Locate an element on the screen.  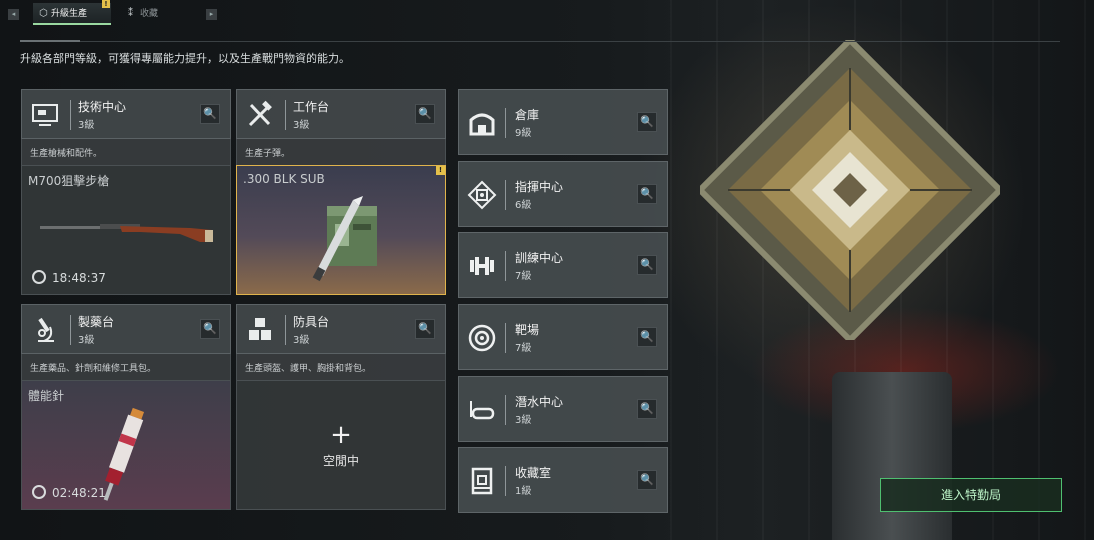
card-title: 技術中心 is located at coordinates (102, 107).